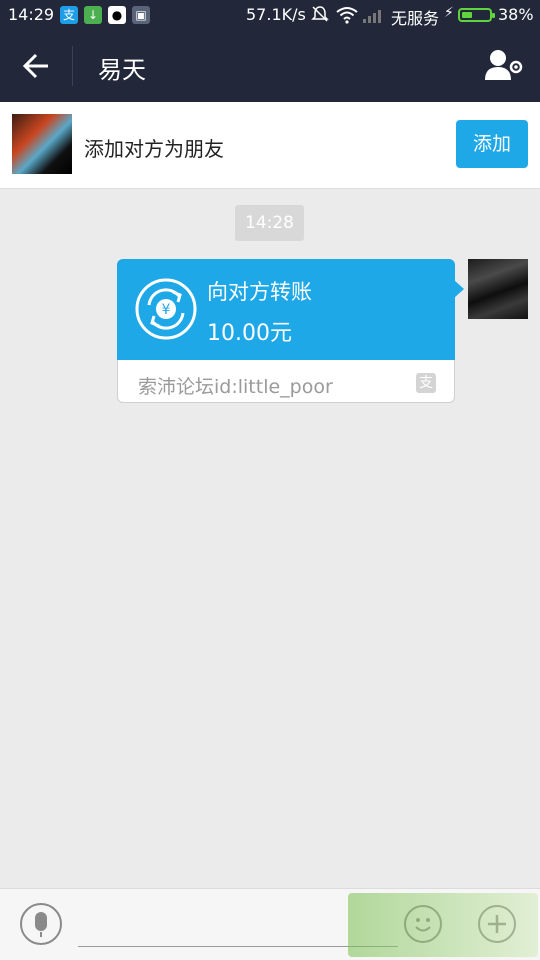 The image size is (540, 960). I want to click on friend-avatar, so click(42, 144).